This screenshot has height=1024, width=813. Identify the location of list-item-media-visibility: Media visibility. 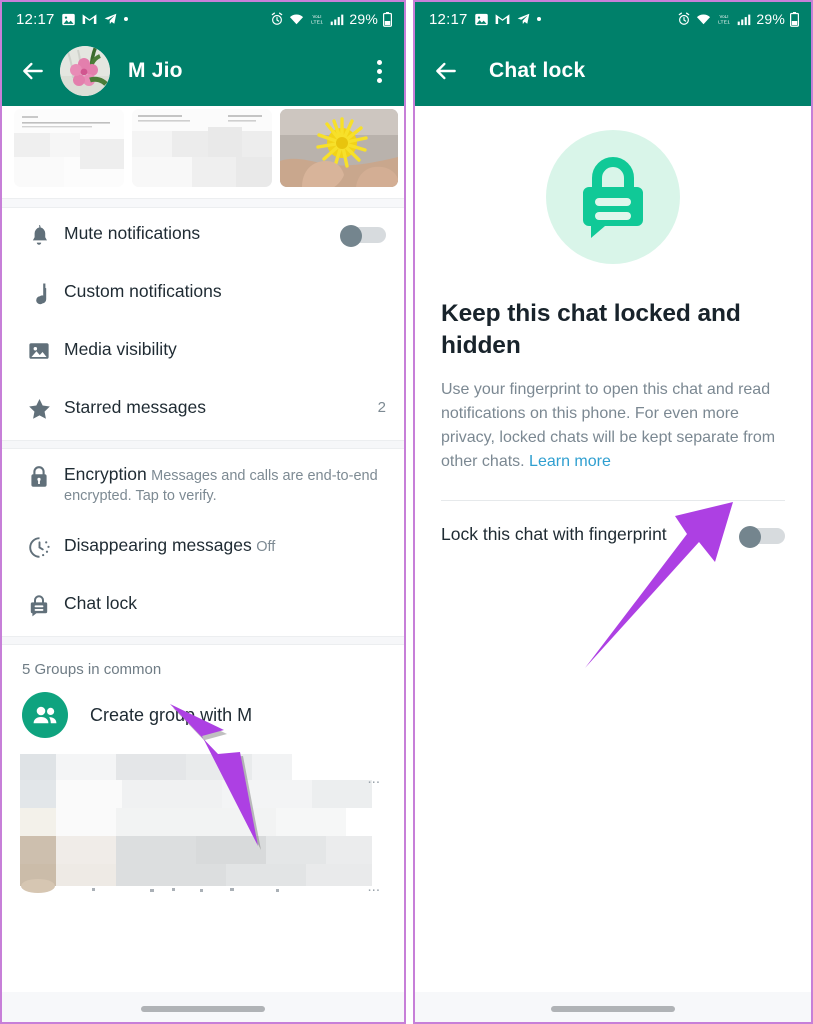
(203, 353).